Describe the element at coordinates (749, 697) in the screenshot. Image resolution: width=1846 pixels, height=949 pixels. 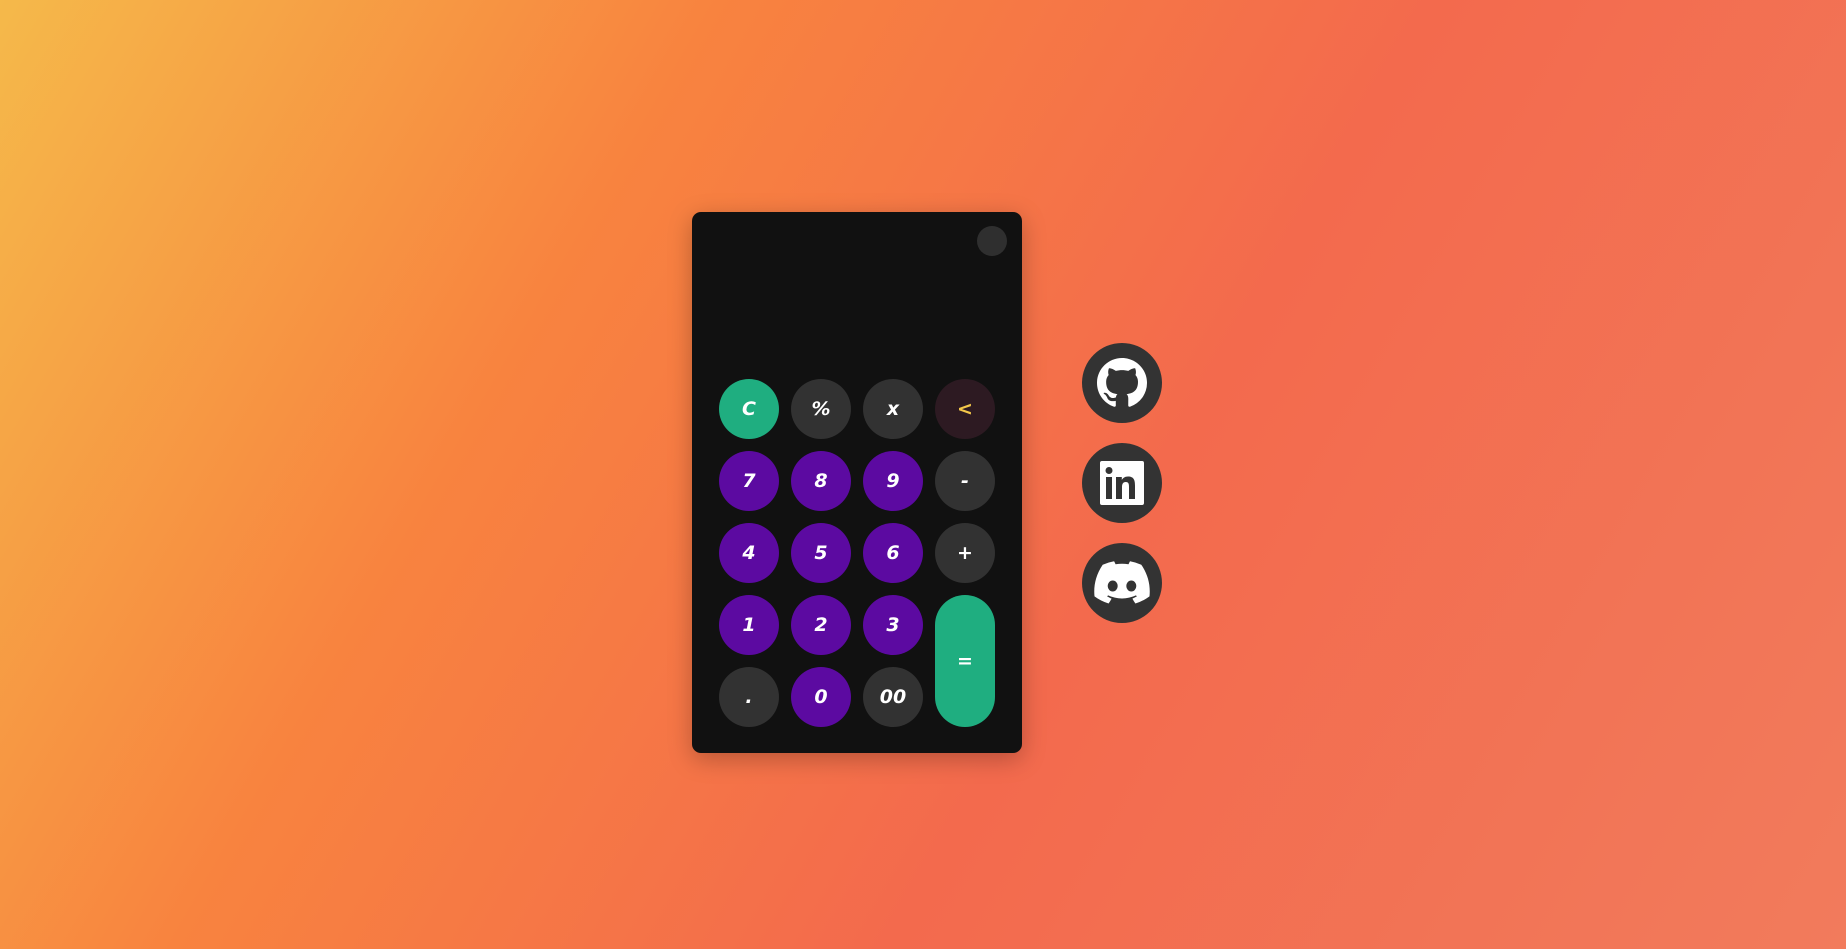
I see `decimal-button: .` at that location.